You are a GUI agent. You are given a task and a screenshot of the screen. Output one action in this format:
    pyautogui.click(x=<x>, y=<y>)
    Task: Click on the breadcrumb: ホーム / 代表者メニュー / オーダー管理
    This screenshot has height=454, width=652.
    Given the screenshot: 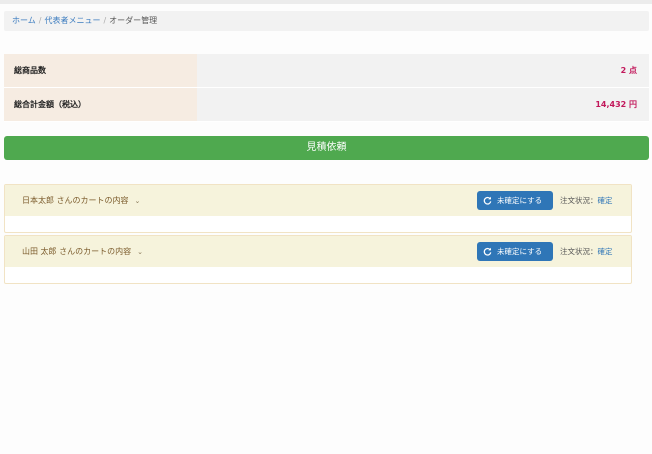 What is the action you would take?
    pyautogui.click(x=326, y=21)
    